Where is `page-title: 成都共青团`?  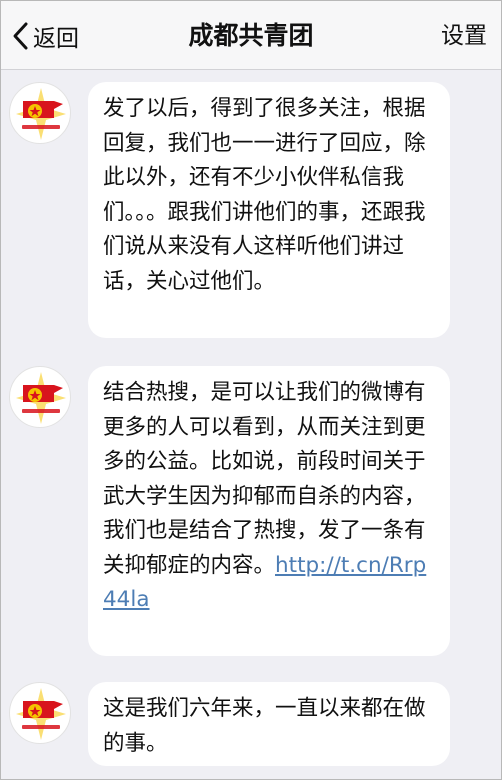 page-title: 成都共青团 is located at coordinates (251, 35).